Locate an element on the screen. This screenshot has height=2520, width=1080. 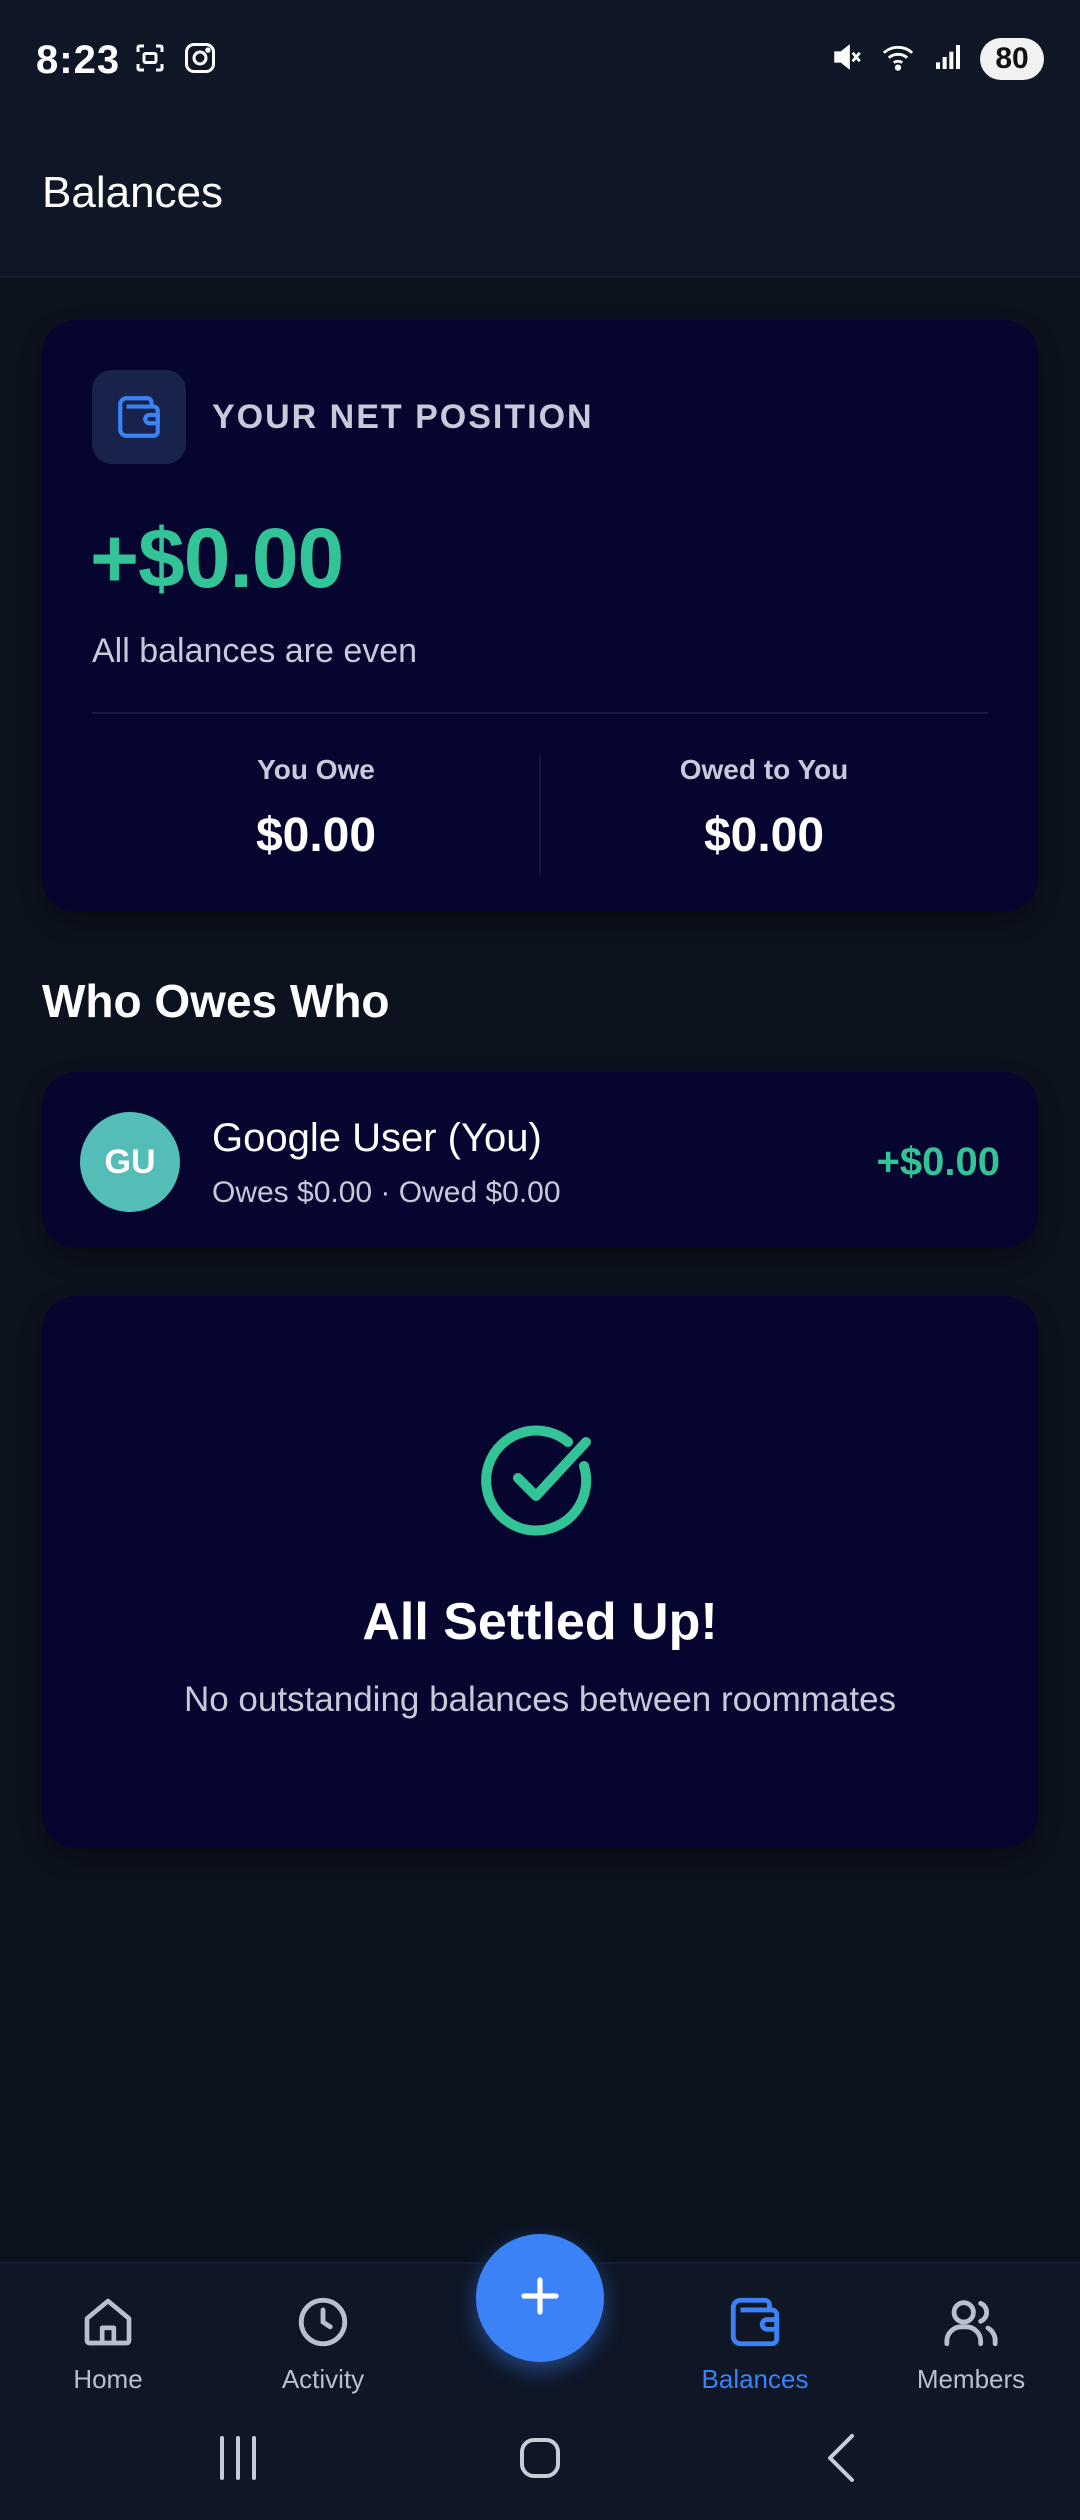
you-owe-label: You Owe is located at coordinates (316, 769).